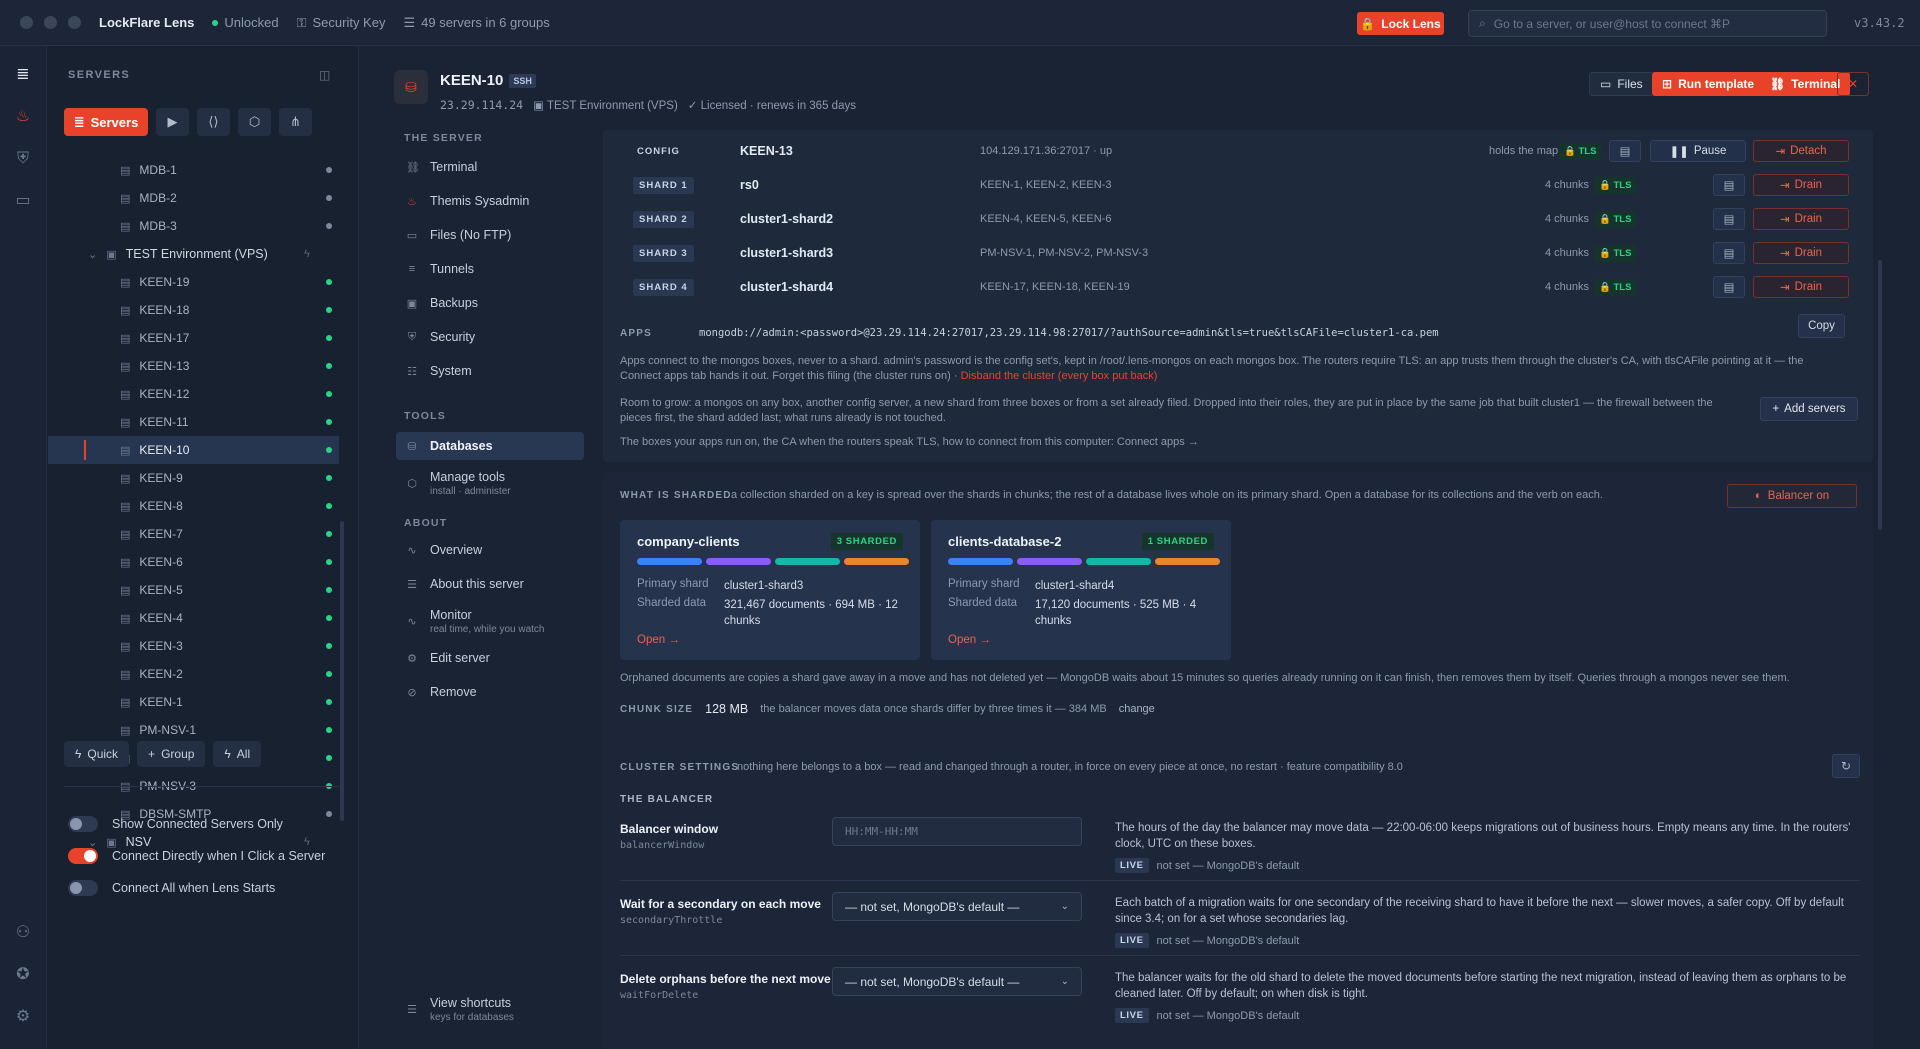 Image resolution: width=1920 pixels, height=1049 pixels. I want to click on tree-group: ⌄ ▣ TEST Environment (VPS) ϟ, so click(193, 254).